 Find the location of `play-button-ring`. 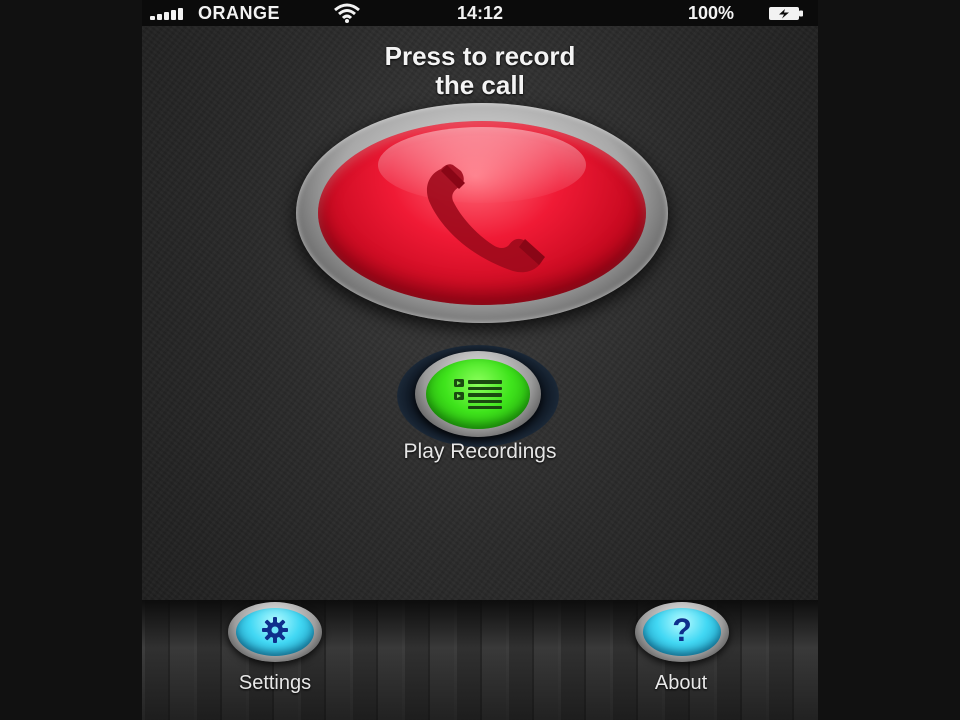

play-button-ring is located at coordinates (478, 394).